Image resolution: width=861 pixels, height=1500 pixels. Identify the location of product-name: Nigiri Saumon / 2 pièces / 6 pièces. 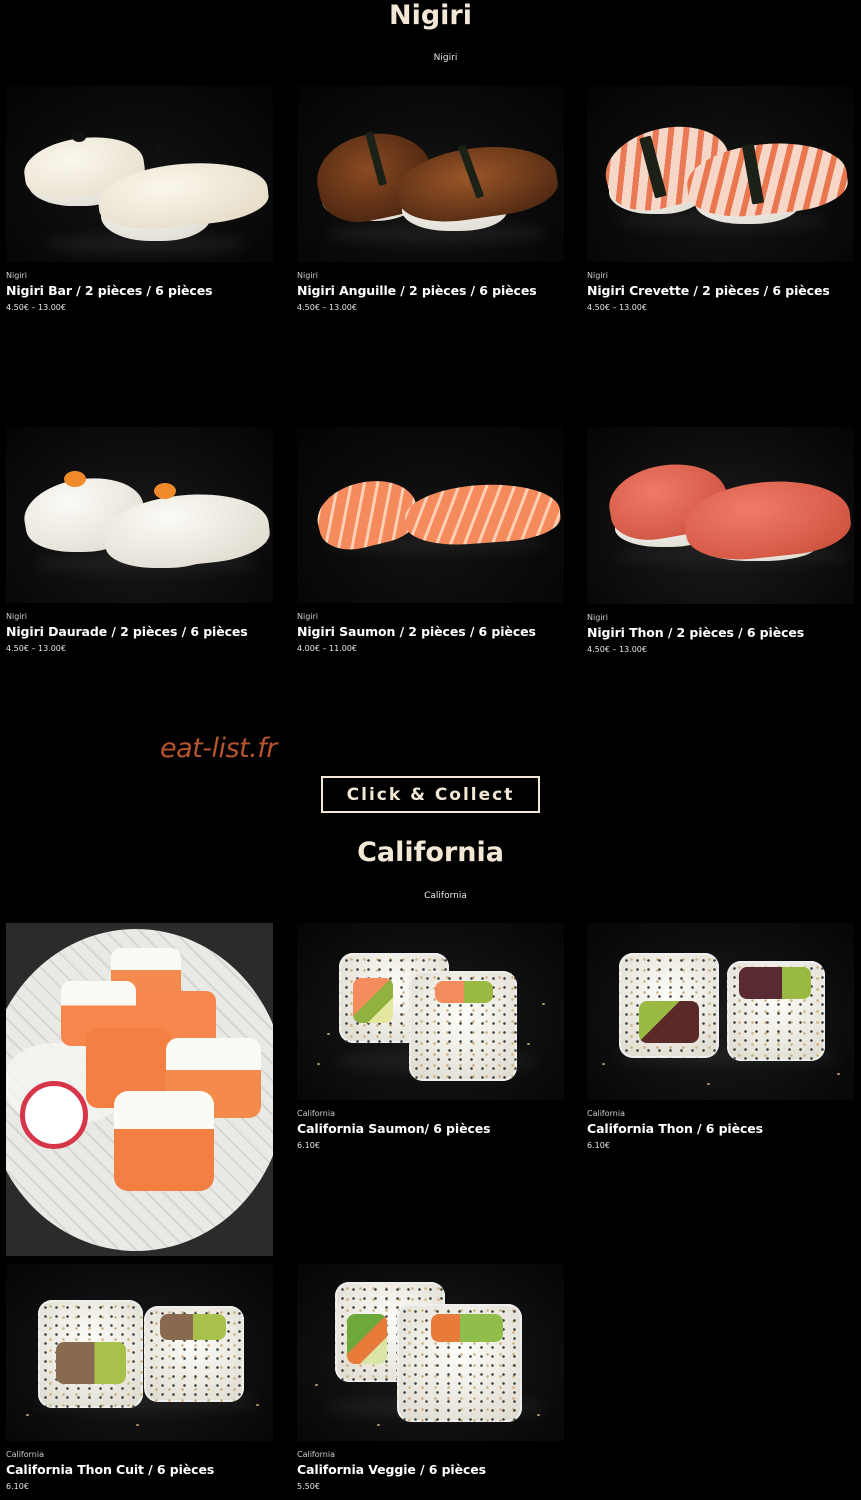
(430, 631).